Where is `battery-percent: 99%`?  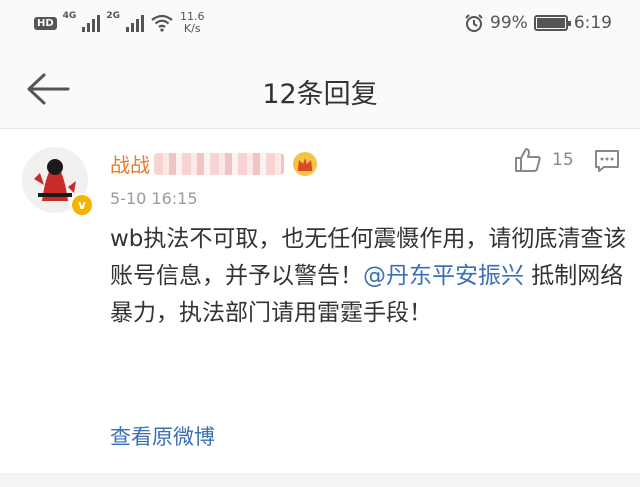
battery-percent: 99% is located at coordinates (509, 23).